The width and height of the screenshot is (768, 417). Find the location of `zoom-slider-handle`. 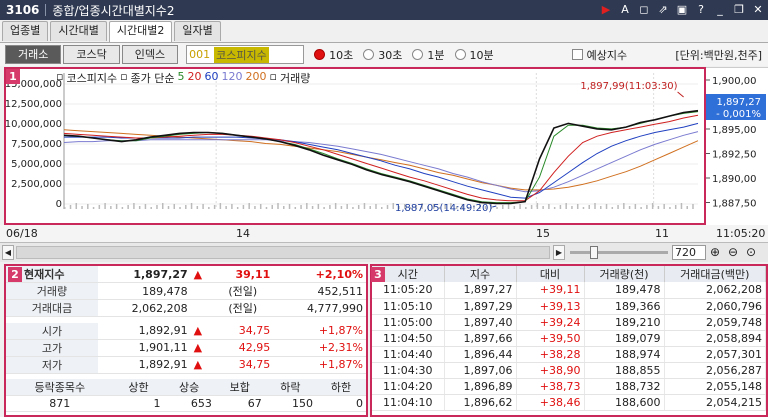

zoom-slider-handle is located at coordinates (594, 252).